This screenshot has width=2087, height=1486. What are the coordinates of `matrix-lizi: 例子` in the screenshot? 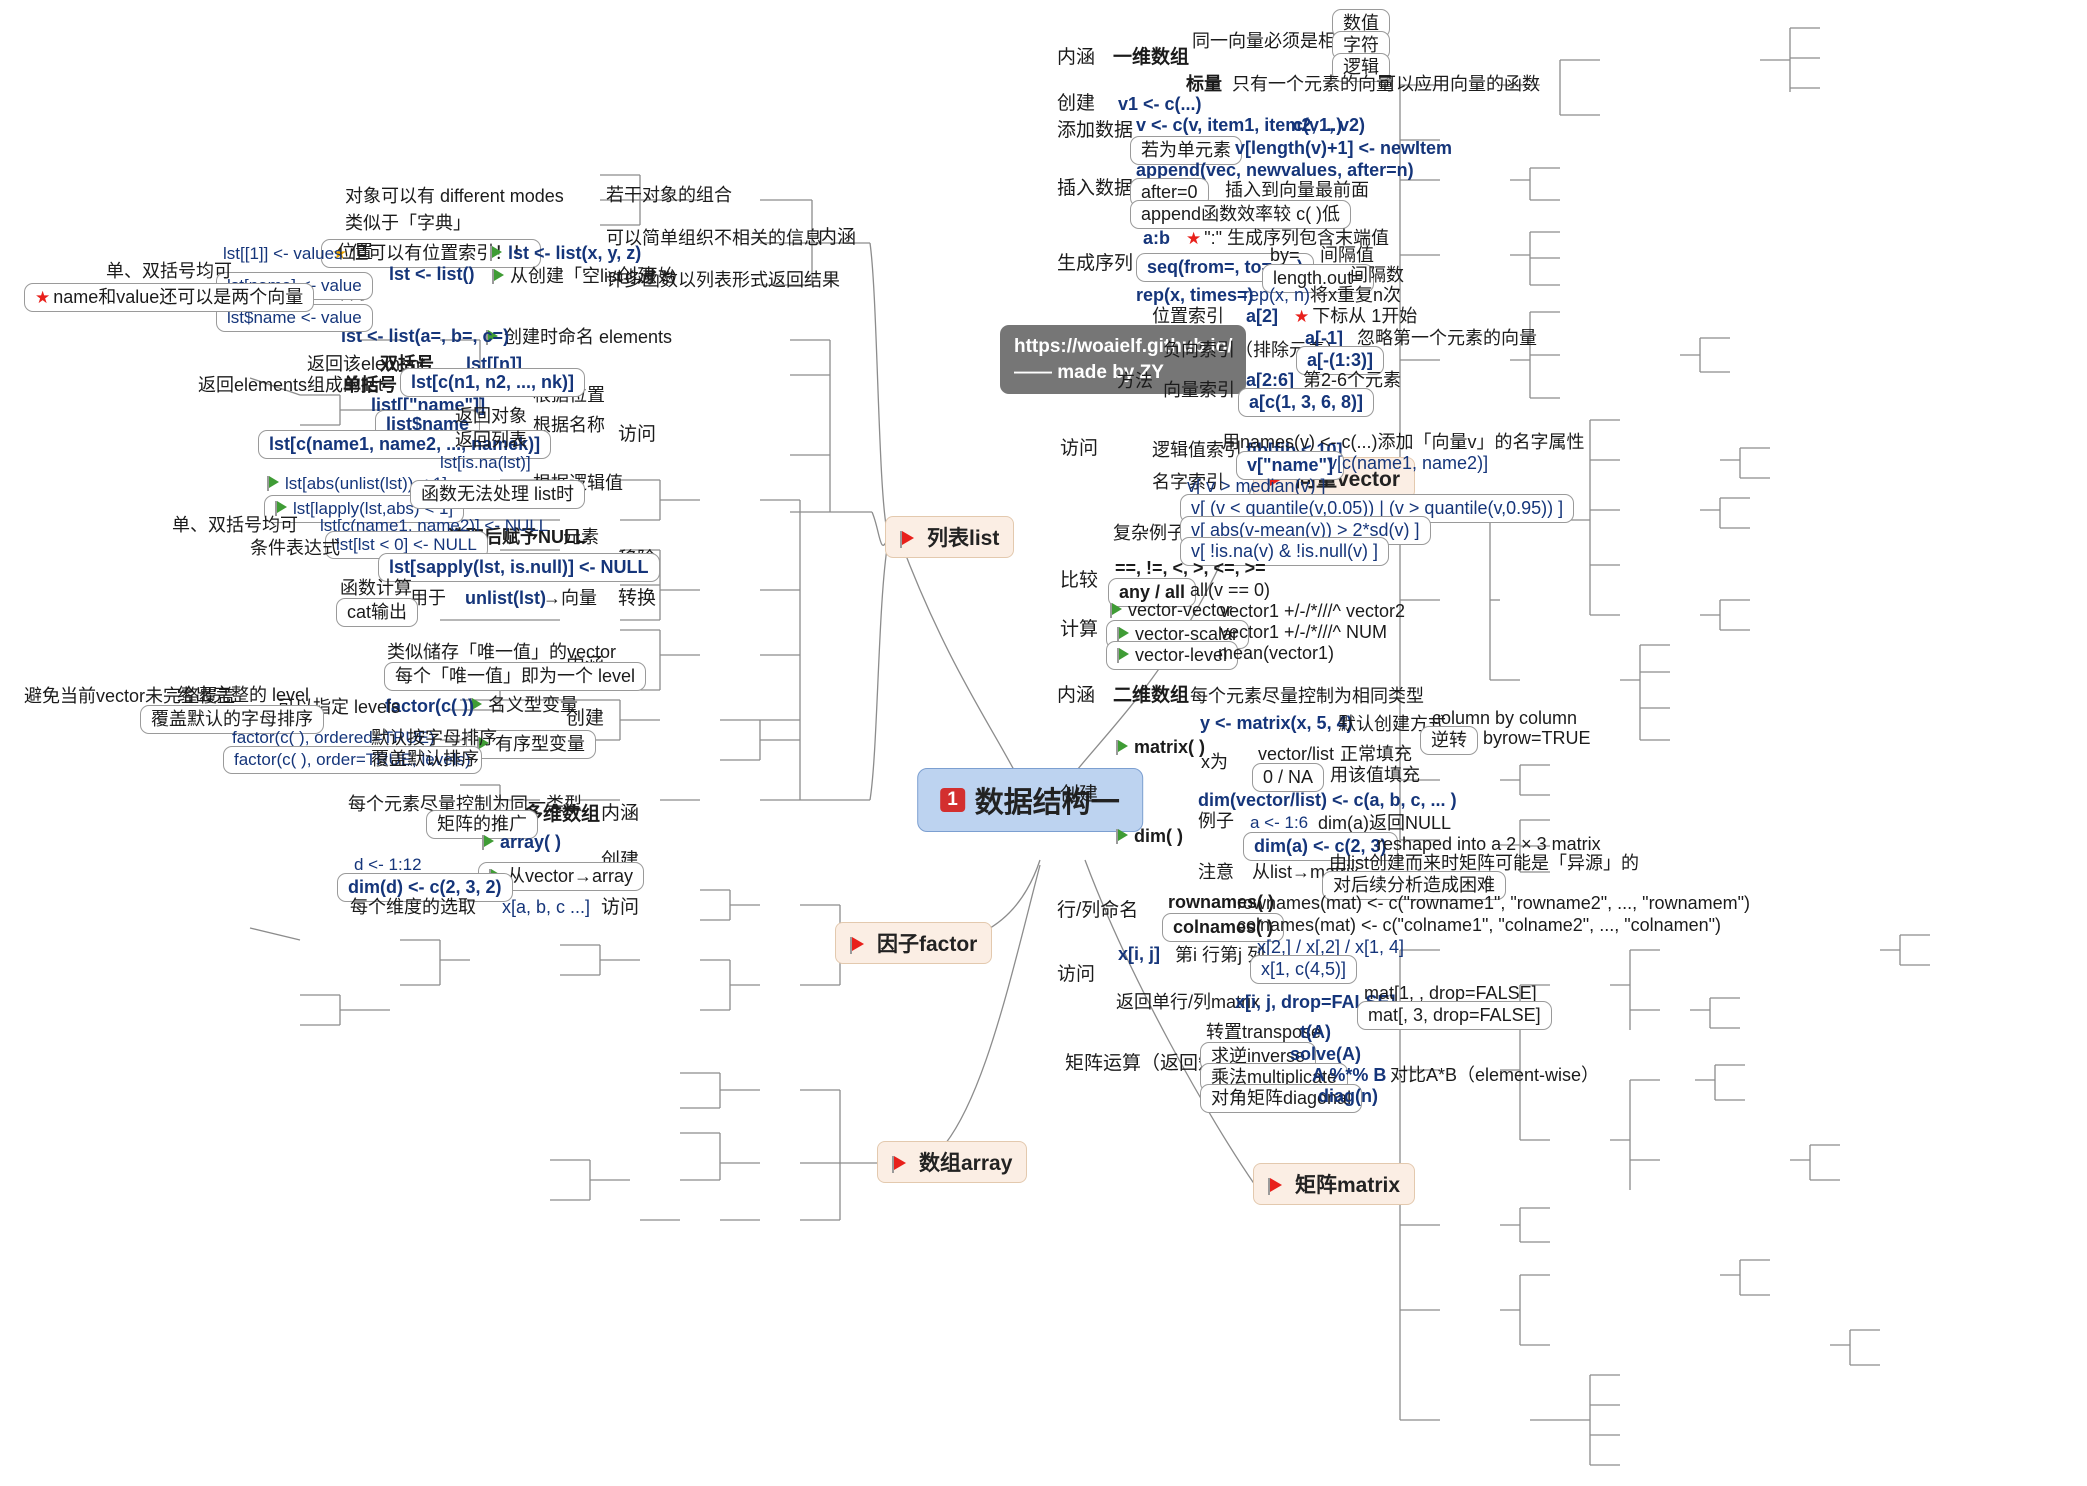 It's located at (1216, 821).